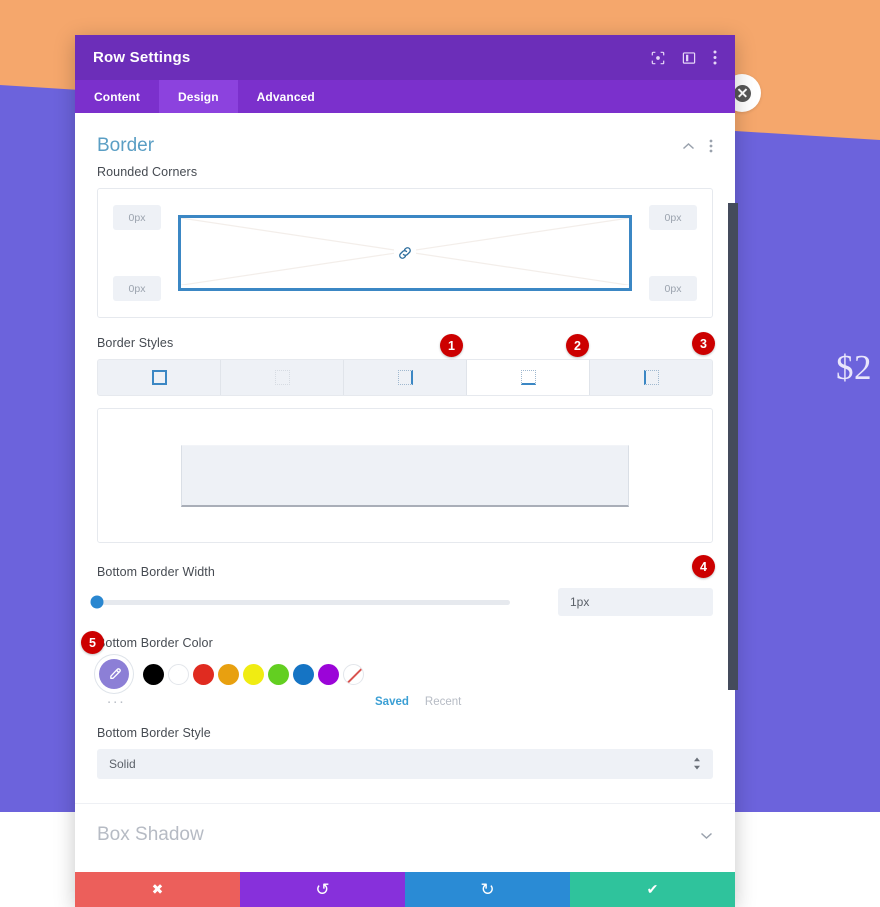 Image resolution: width=880 pixels, height=907 pixels. What do you see at coordinates (577, 345) in the screenshot?
I see `annotation-badge-2: 2` at bounding box center [577, 345].